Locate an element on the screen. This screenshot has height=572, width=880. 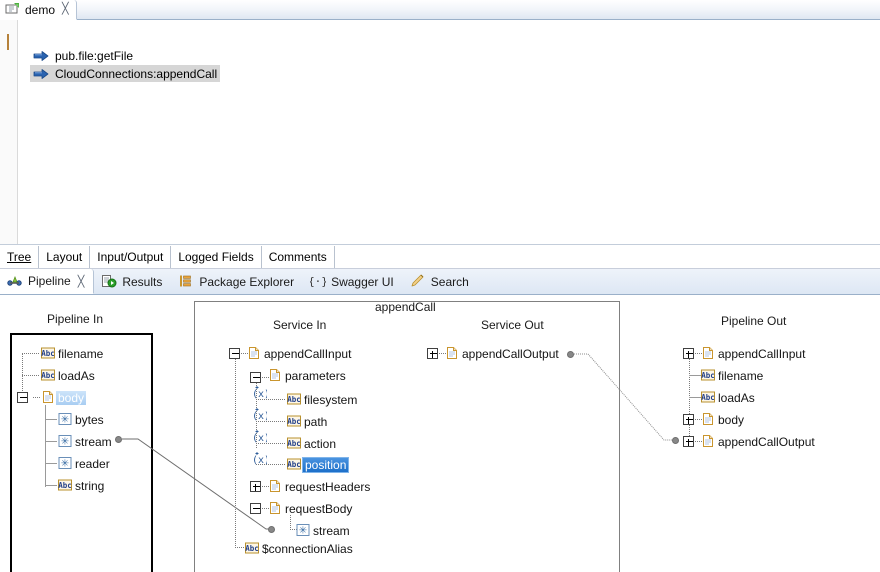
invoke-arrow-icon is located at coordinates (41, 74).